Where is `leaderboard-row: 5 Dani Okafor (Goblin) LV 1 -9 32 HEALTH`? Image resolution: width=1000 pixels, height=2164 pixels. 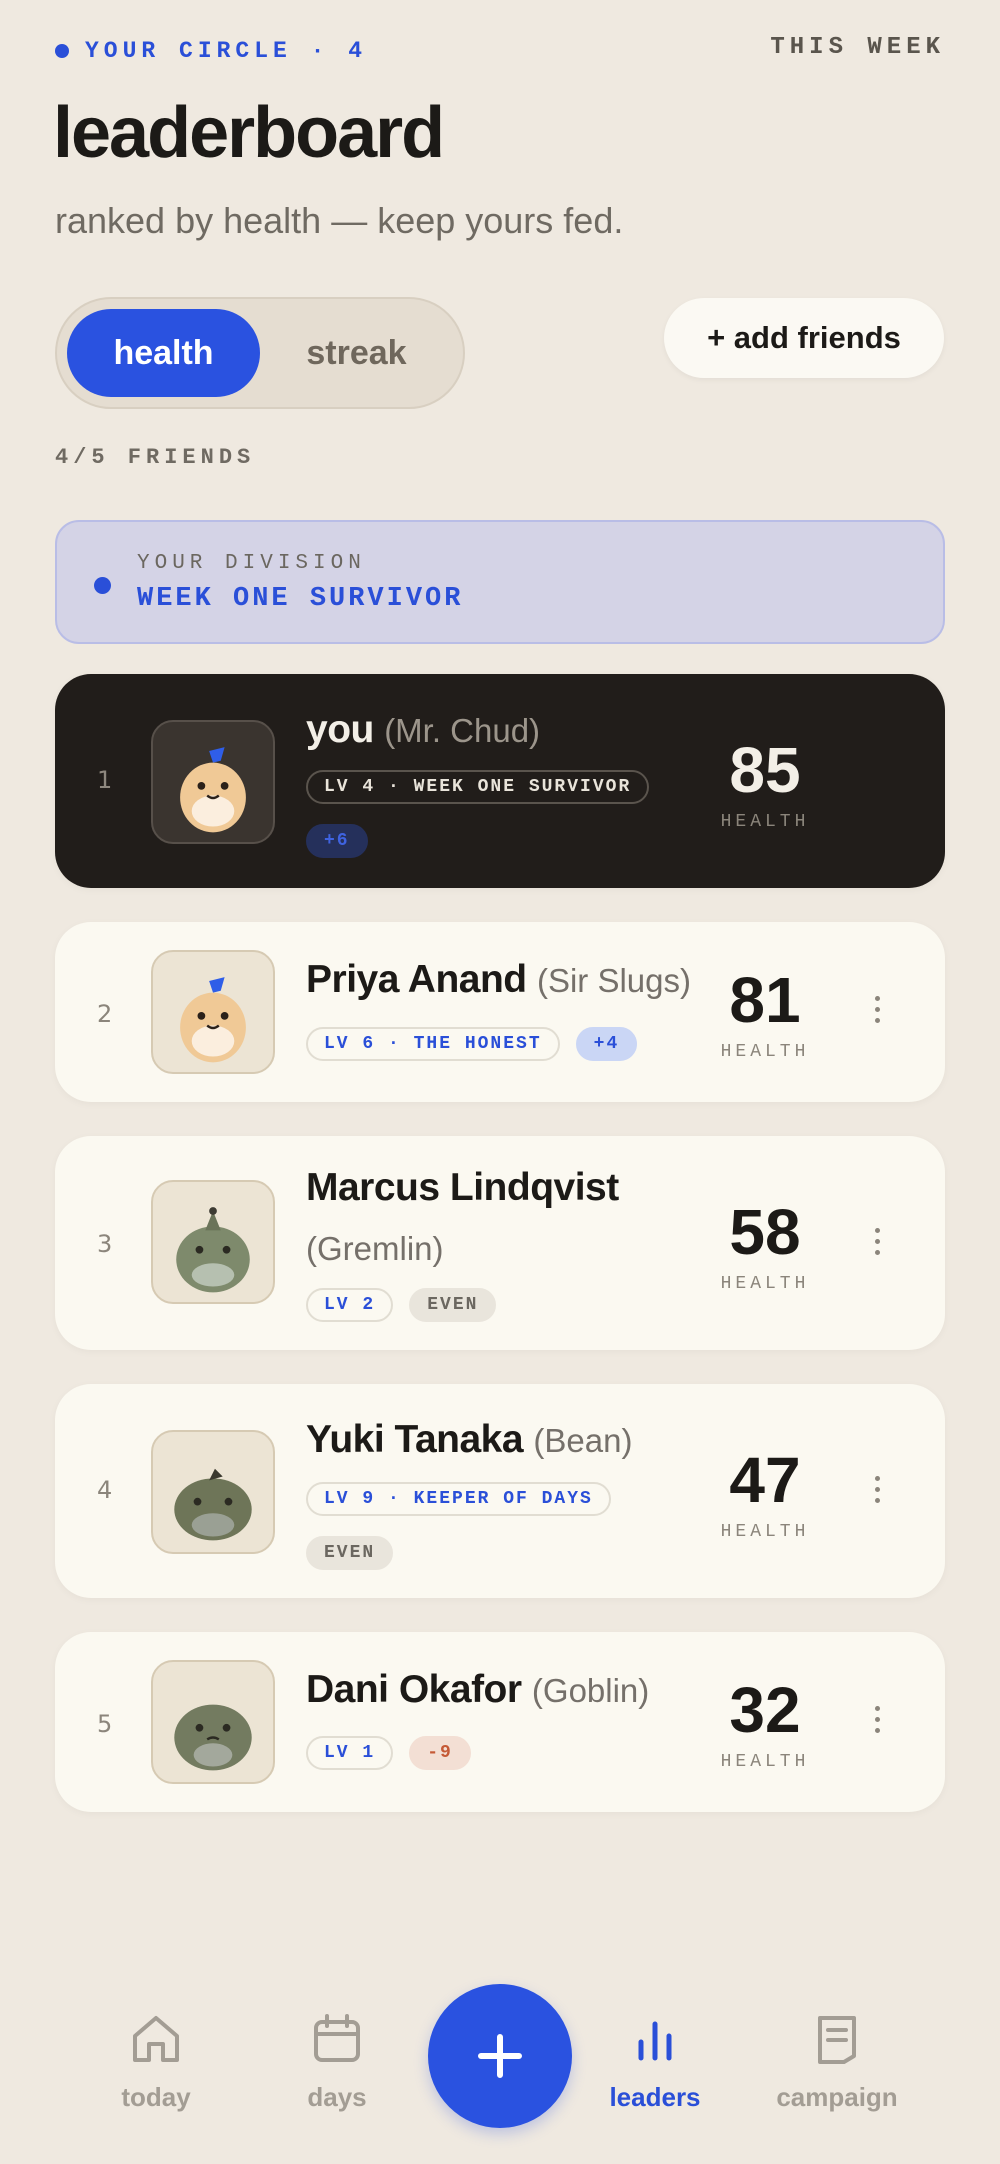
leaderboard-row: 5 Dani Okafor (Goblin) LV 1 -9 32 HEALTH is located at coordinates (500, 1722).